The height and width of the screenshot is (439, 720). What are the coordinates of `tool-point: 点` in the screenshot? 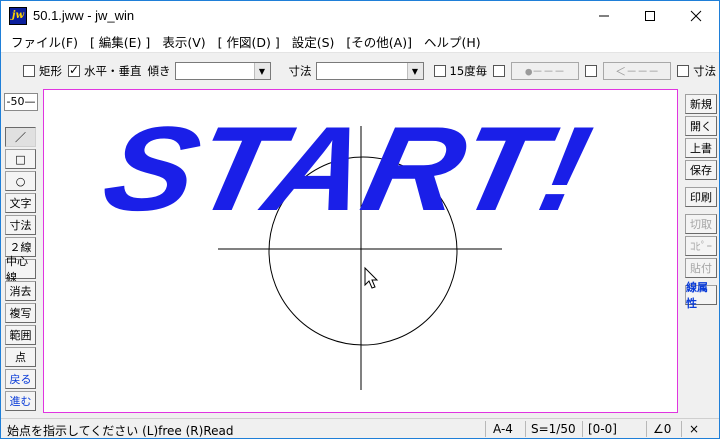 It's located at (20, 357).